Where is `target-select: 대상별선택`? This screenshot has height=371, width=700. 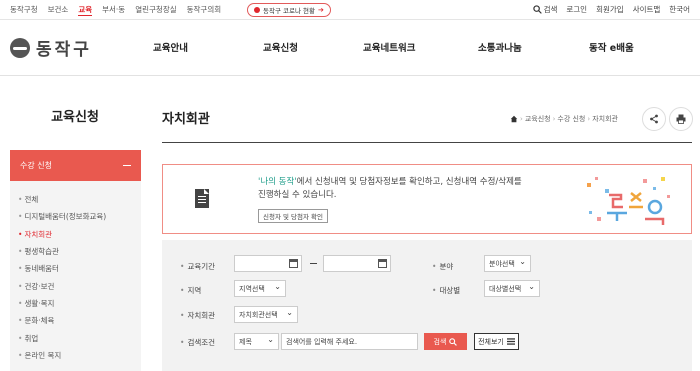
target-select: 대상별선택 is located at coordinates (512, 288).